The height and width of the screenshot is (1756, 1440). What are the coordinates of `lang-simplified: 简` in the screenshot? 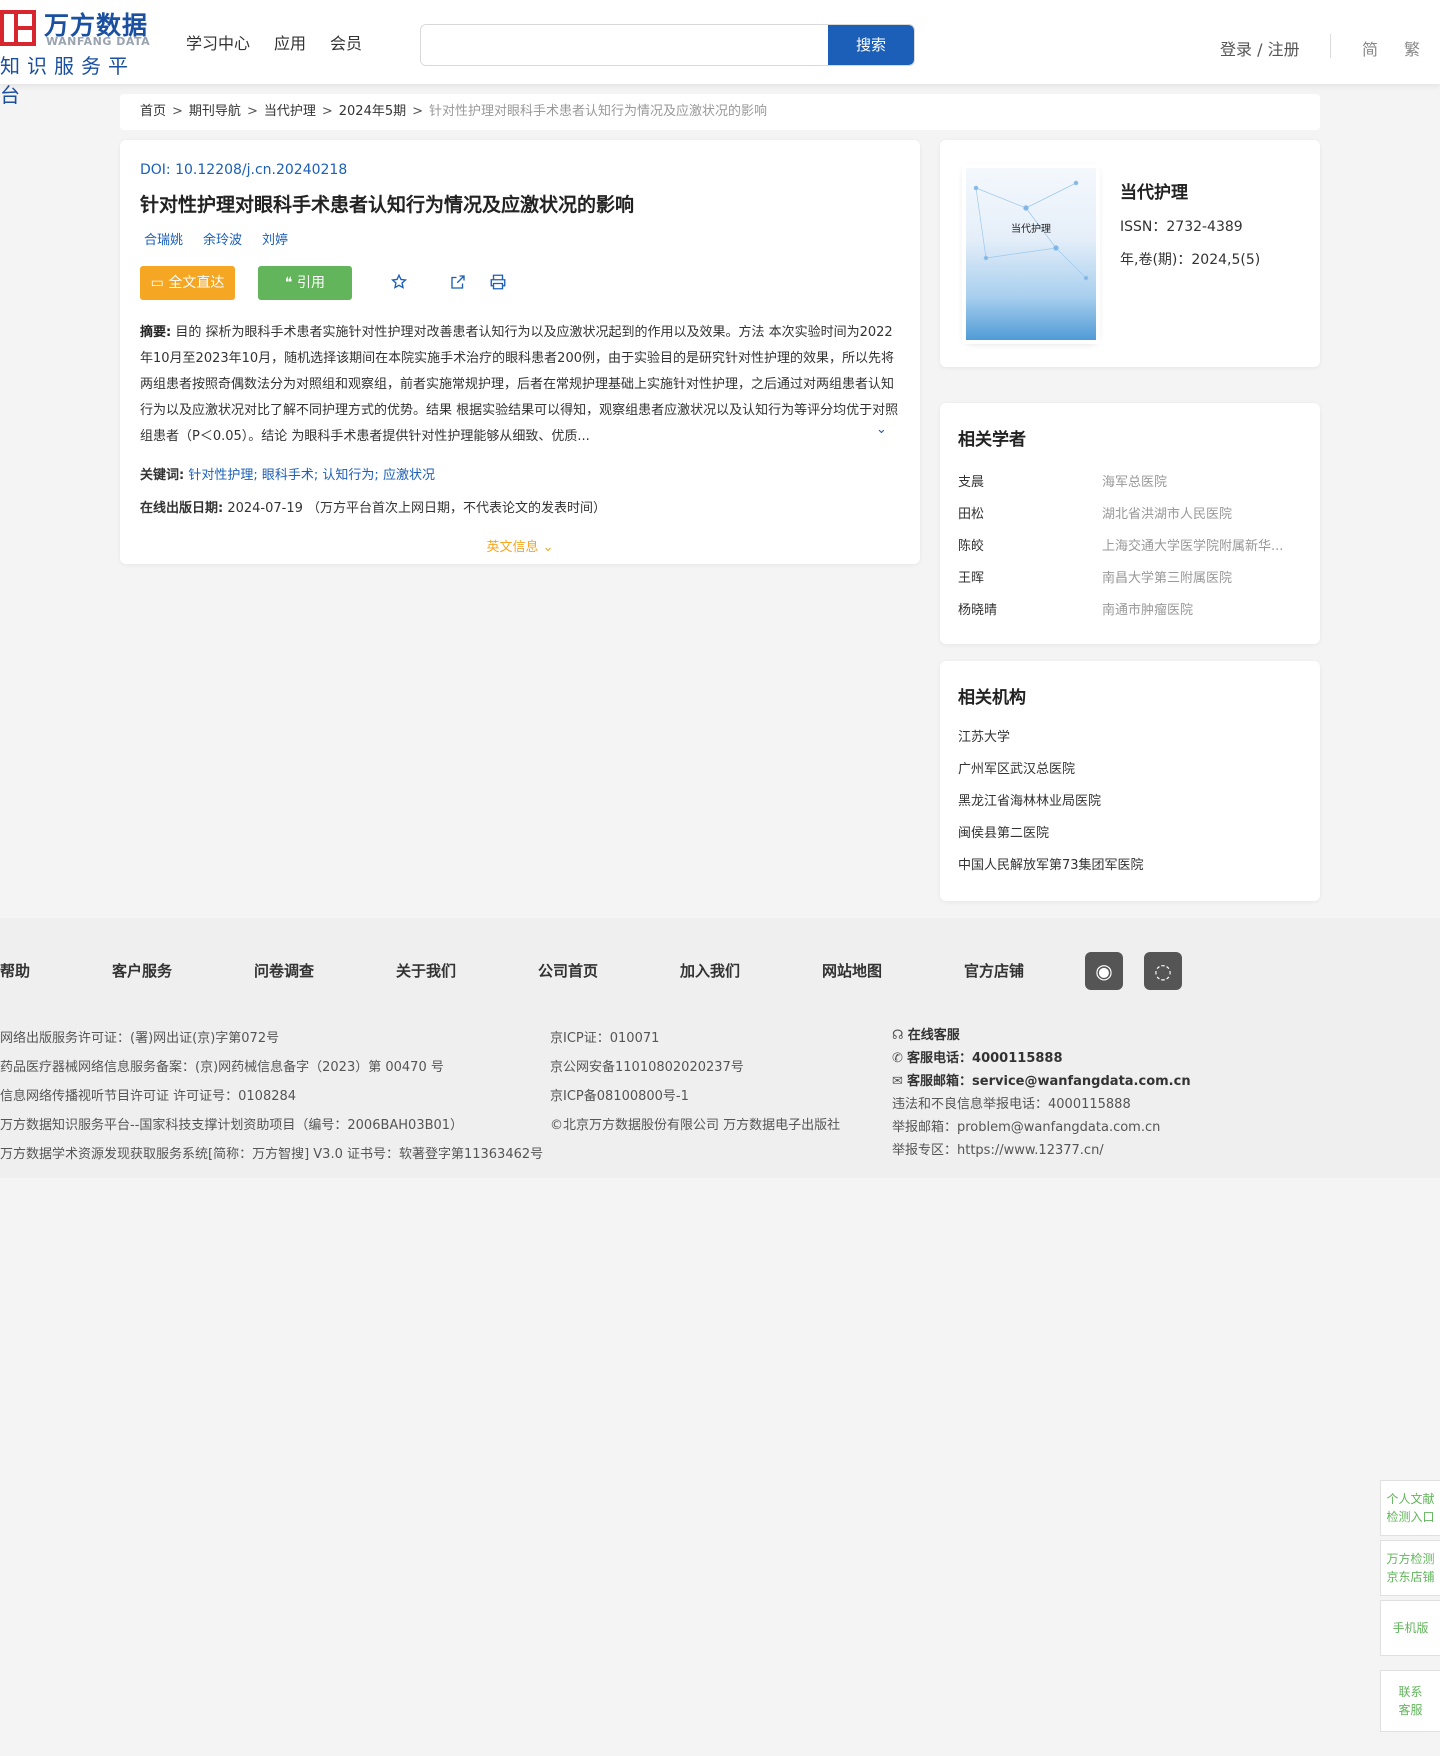 It's located at (1370, 48).